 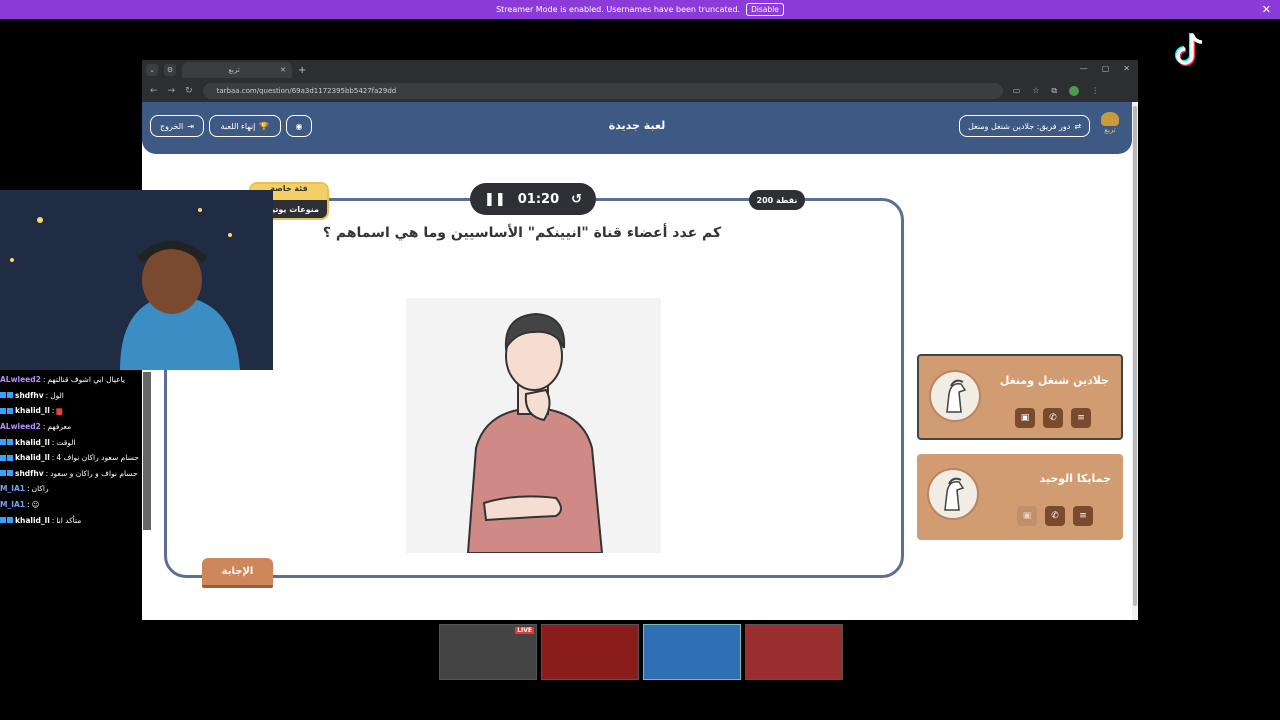 I want to click on question-image, so click(x=533, y=426).